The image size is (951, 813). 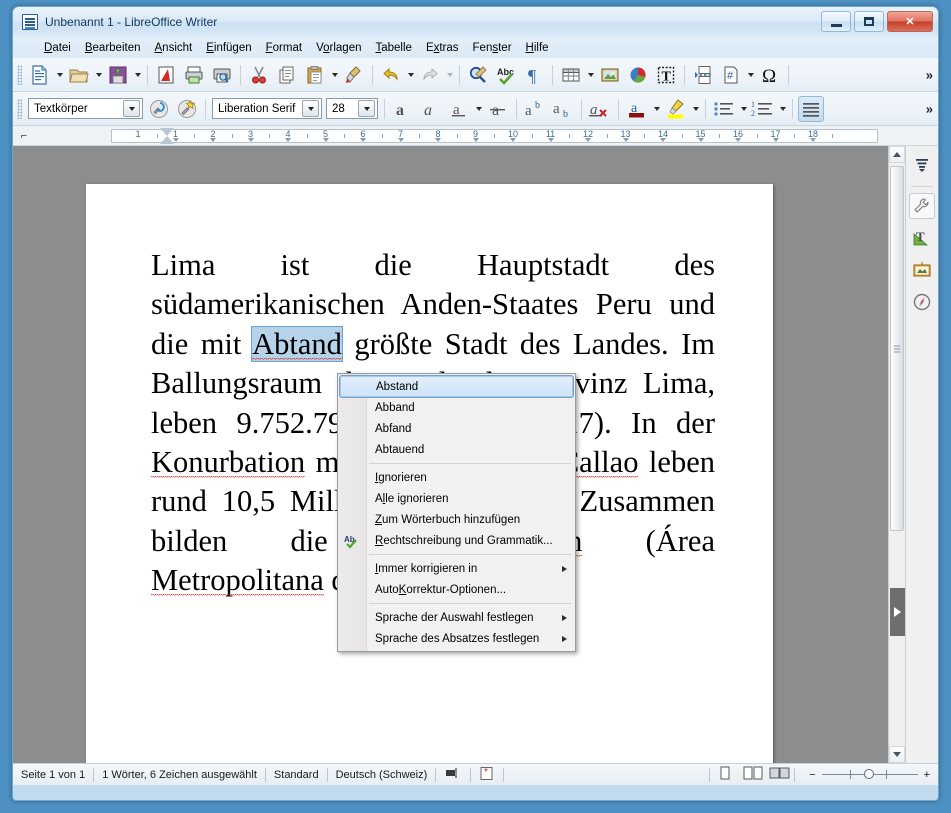 What do you see at coordinates (382, 775) in the screenshot?
I see `status-language: Deutsch (Schweiz)` at bounding box center [382, 775].